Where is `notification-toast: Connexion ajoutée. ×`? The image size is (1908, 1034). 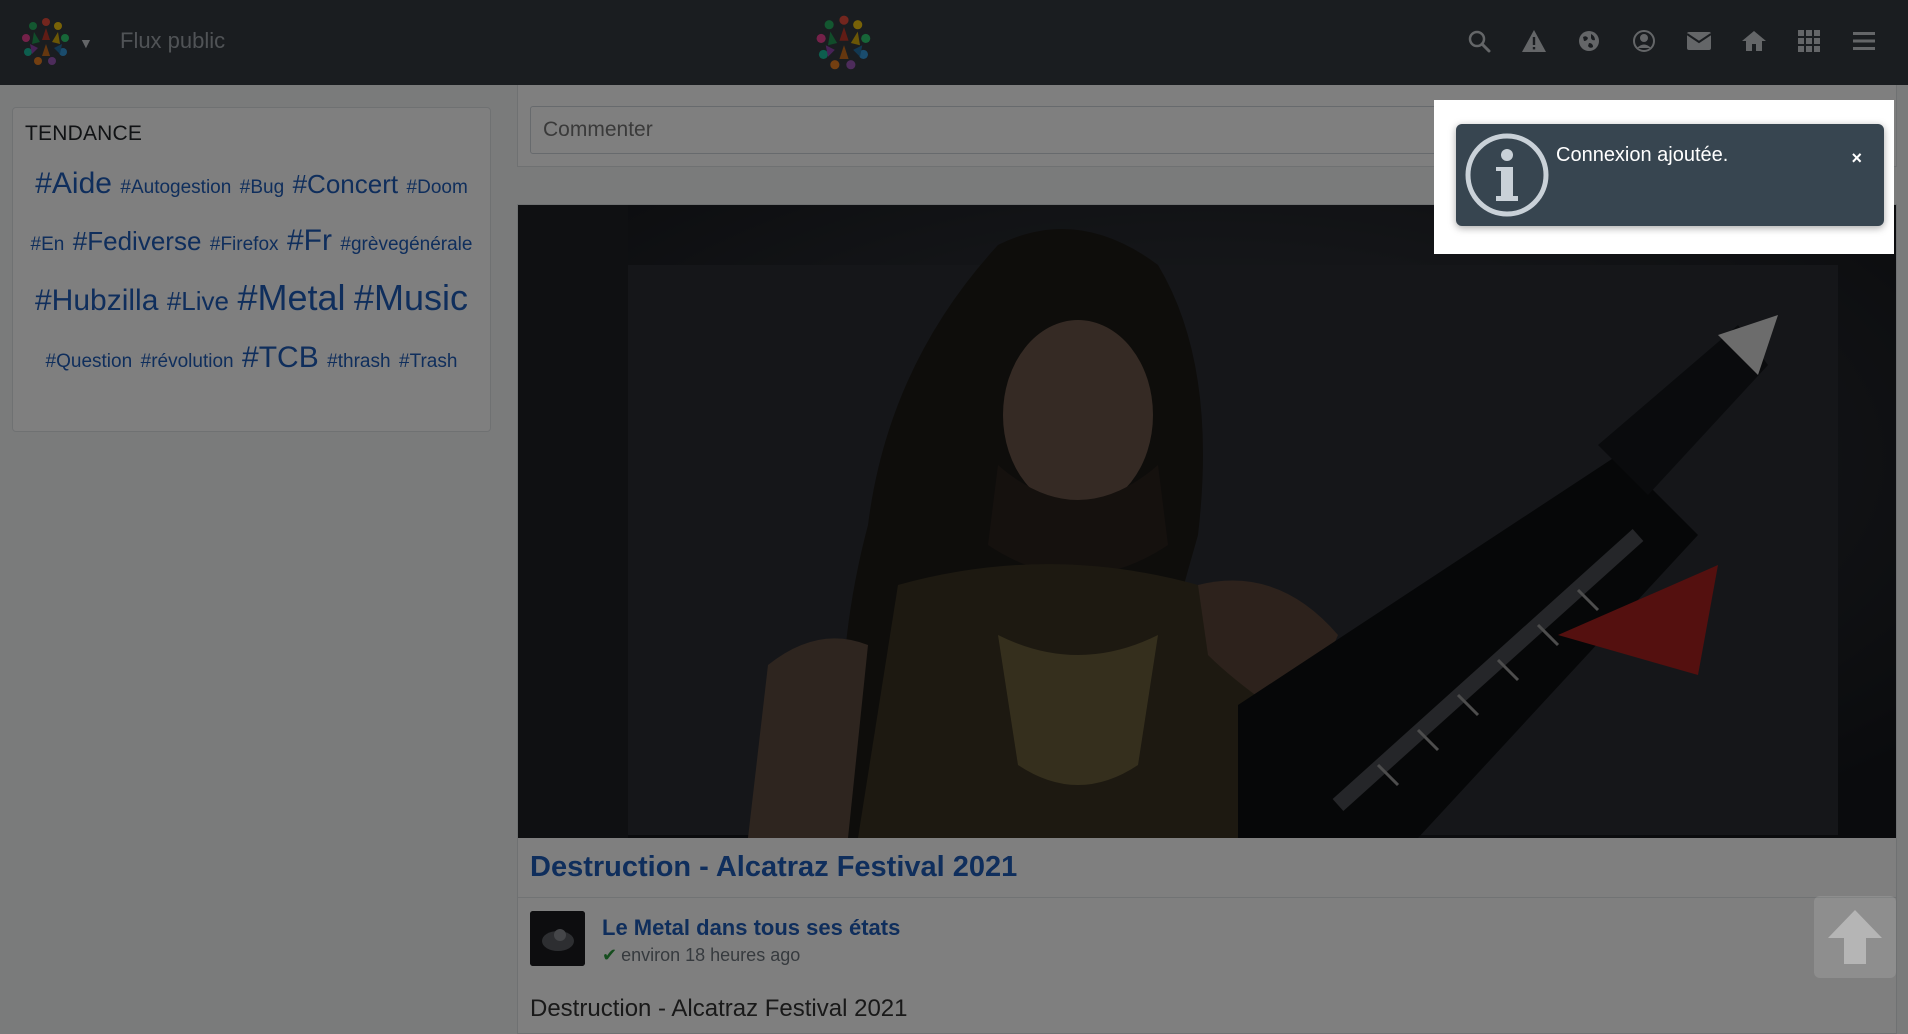
notification-toast: Connexion ajoutée. × is located at coordinates (1670, 175).